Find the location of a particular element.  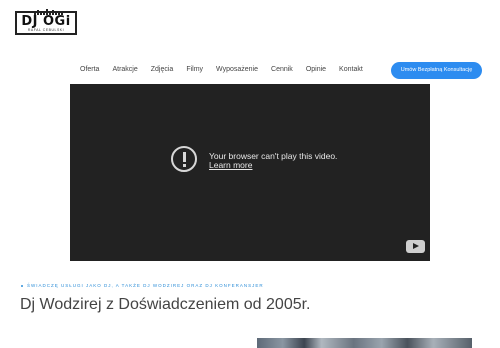

logo-title: DJ OGi is located at coordinates (46, 21).